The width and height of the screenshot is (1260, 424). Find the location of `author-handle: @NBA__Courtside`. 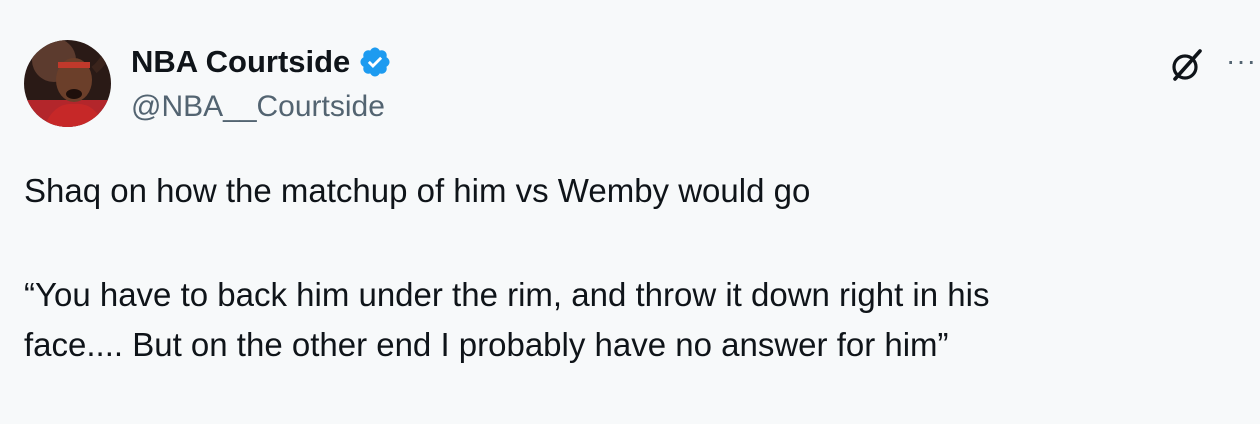

author-handle: @NBA__Courtside is located at coordinates (258, 107).